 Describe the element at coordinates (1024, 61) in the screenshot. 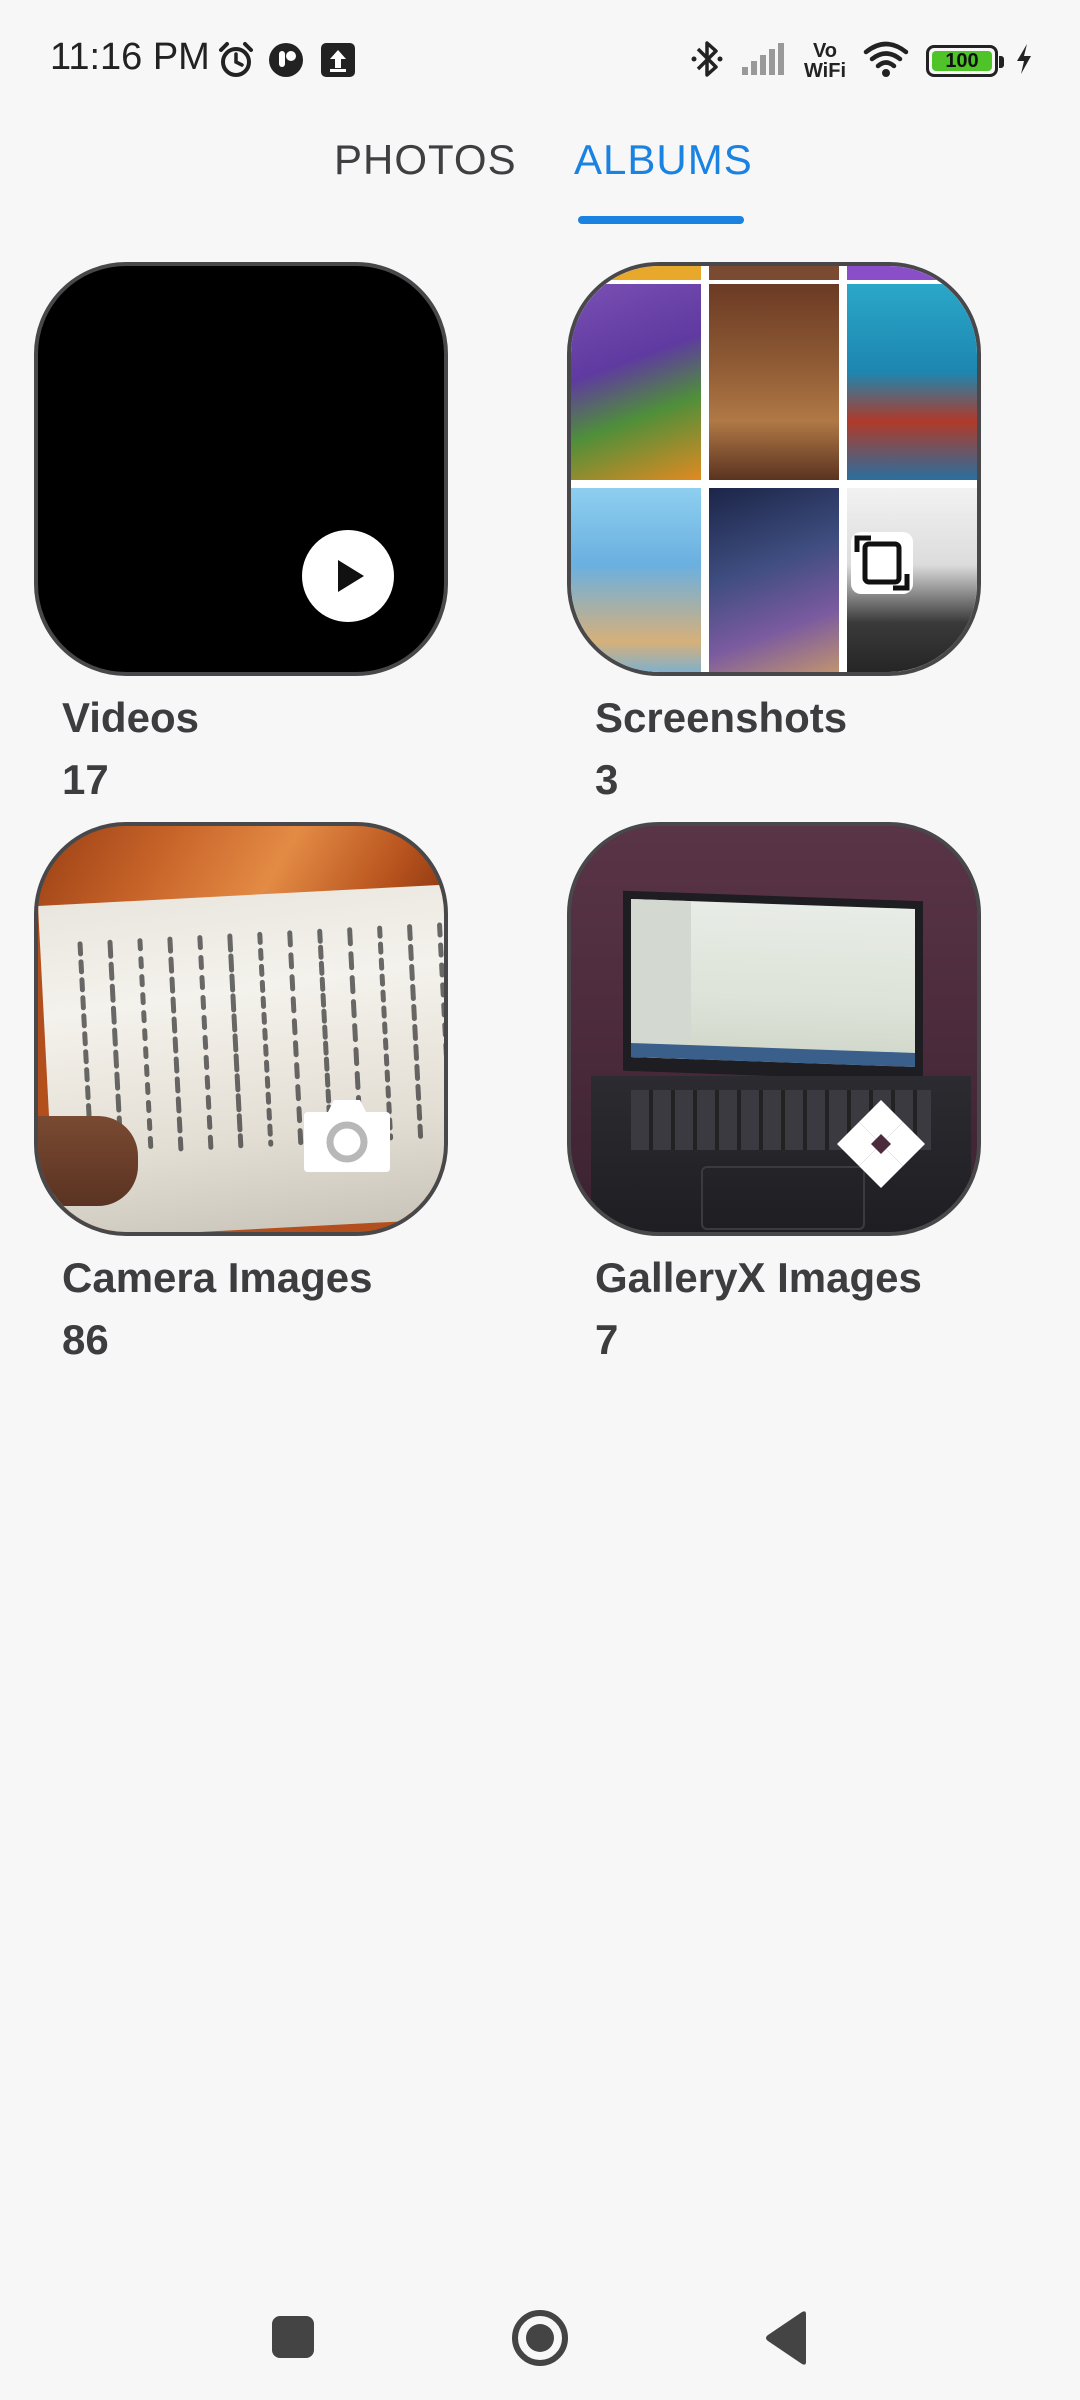

I see `charging-icon` at that location.